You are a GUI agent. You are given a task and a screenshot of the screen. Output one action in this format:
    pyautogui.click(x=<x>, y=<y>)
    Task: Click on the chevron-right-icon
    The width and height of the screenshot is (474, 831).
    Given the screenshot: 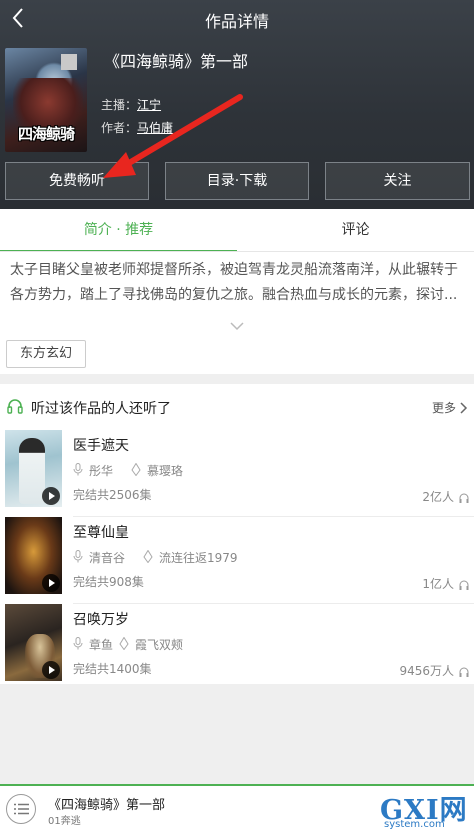 What is the action you would take?
    pyautogui.click(x=463, y=407)
    